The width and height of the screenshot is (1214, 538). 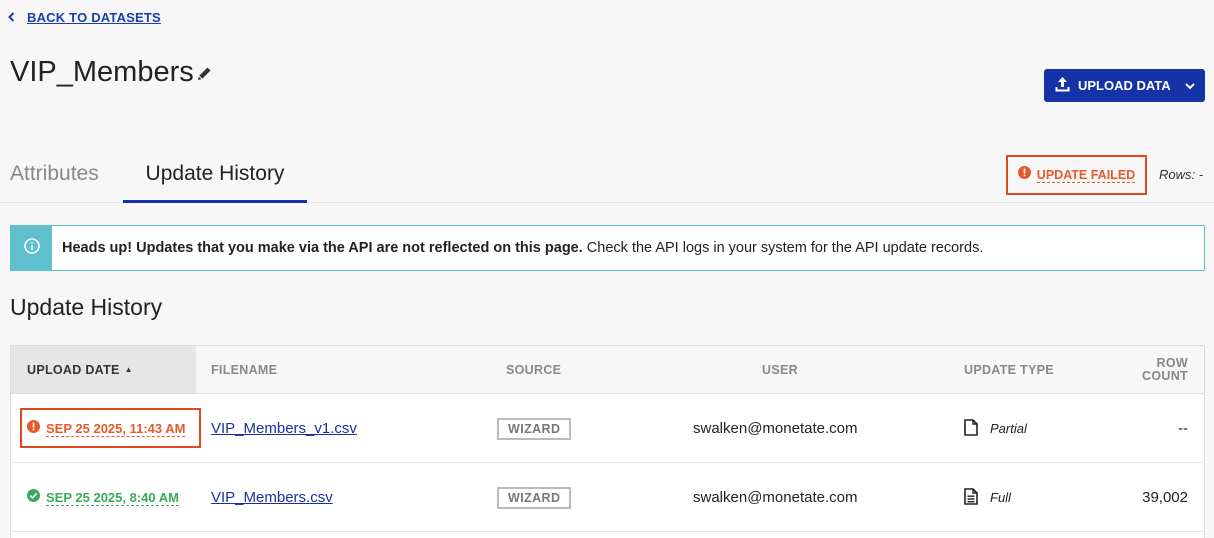 I want to click on info-circle-icon, so click(x=31, y=248).